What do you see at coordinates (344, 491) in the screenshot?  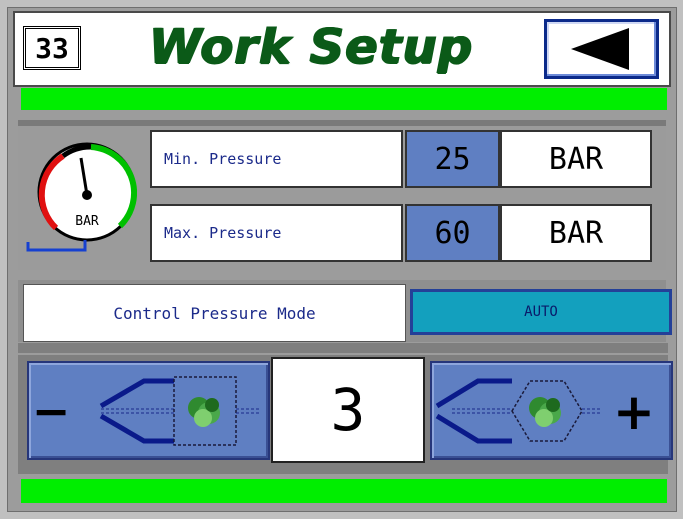 I see `status-bar-bottom` at bounding box center [344, 491].